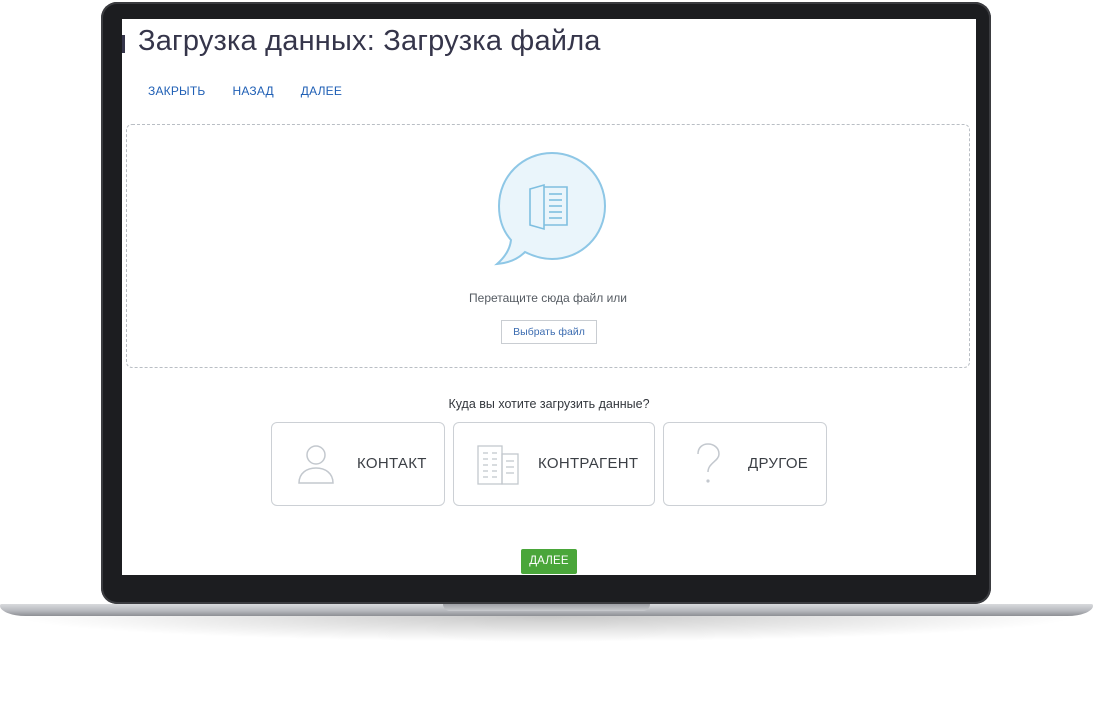 The image size is (1093, 704). I want to click on choose-file-button: Выбрать файл, so click(549, 332).